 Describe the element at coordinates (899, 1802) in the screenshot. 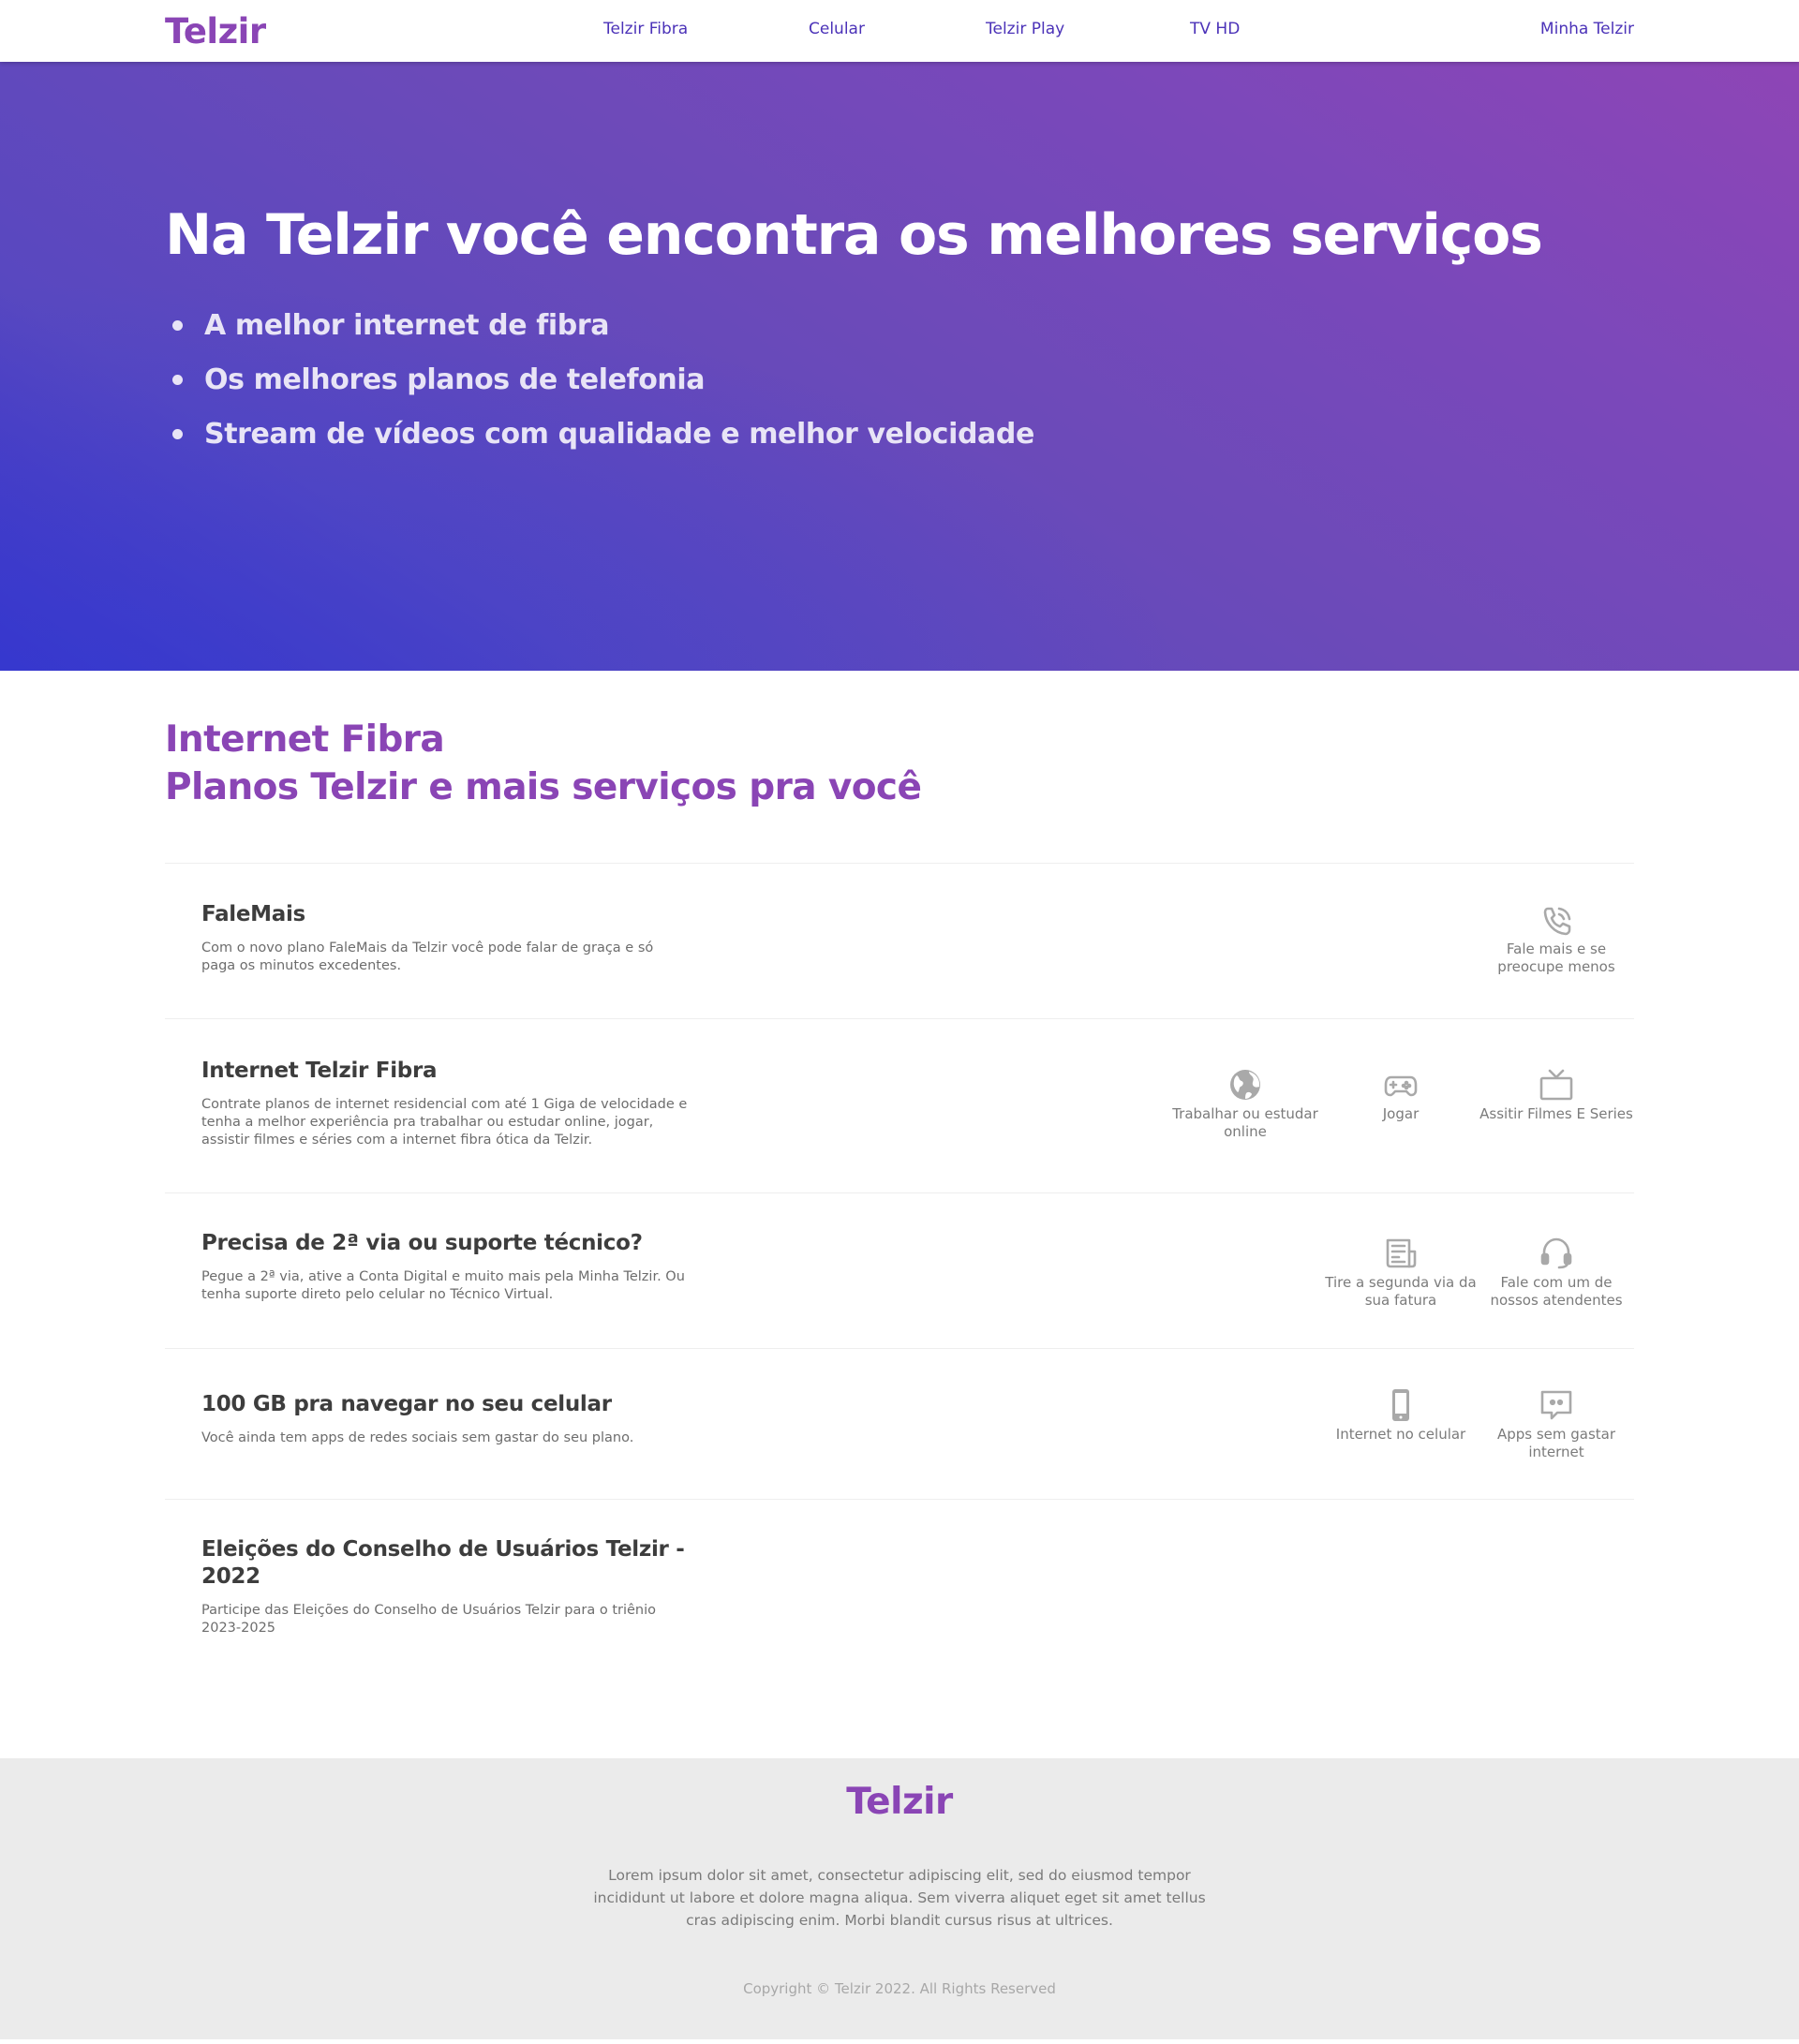

I see `footer-logo: Telzir` at that location.